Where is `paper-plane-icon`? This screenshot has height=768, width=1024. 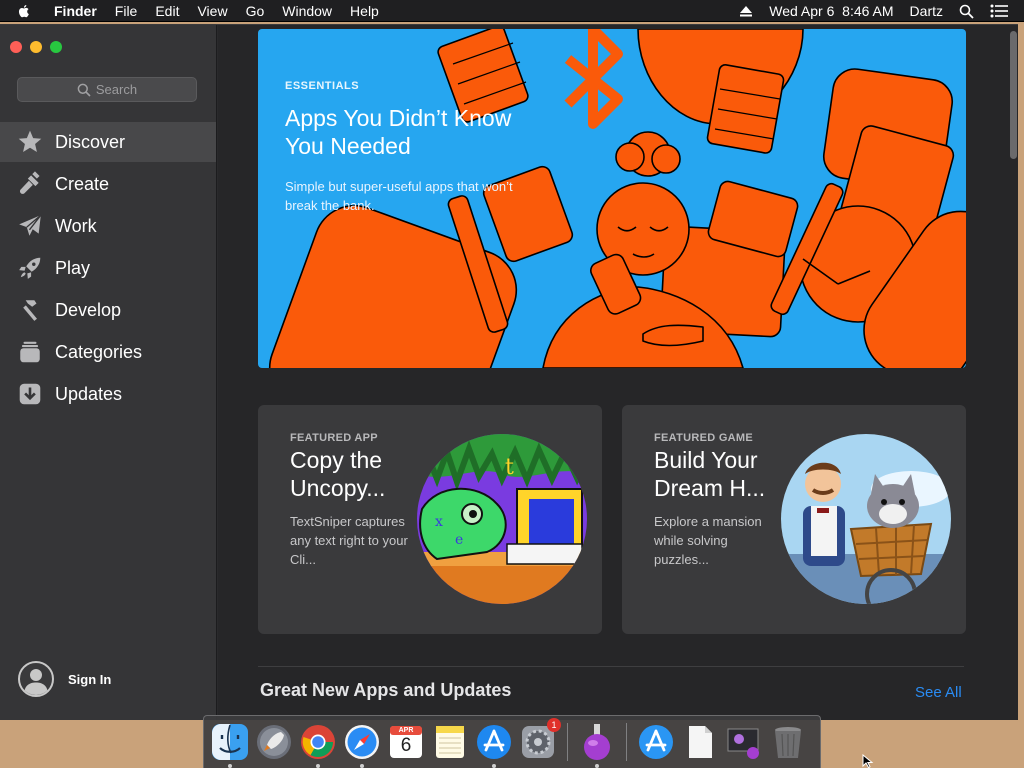 paper-plane-icon is located at coordinates (30, 226).